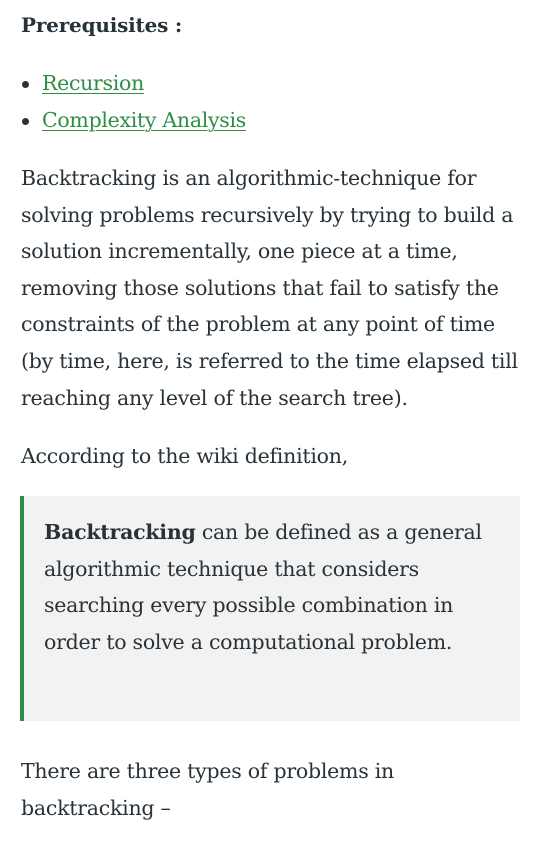 The width and height of the screenshot is (540, 845). Describe the element at coordinates (184, 456) in the screenshot. I see `wiki-intro-text: According to the wiki definition,` at that location.